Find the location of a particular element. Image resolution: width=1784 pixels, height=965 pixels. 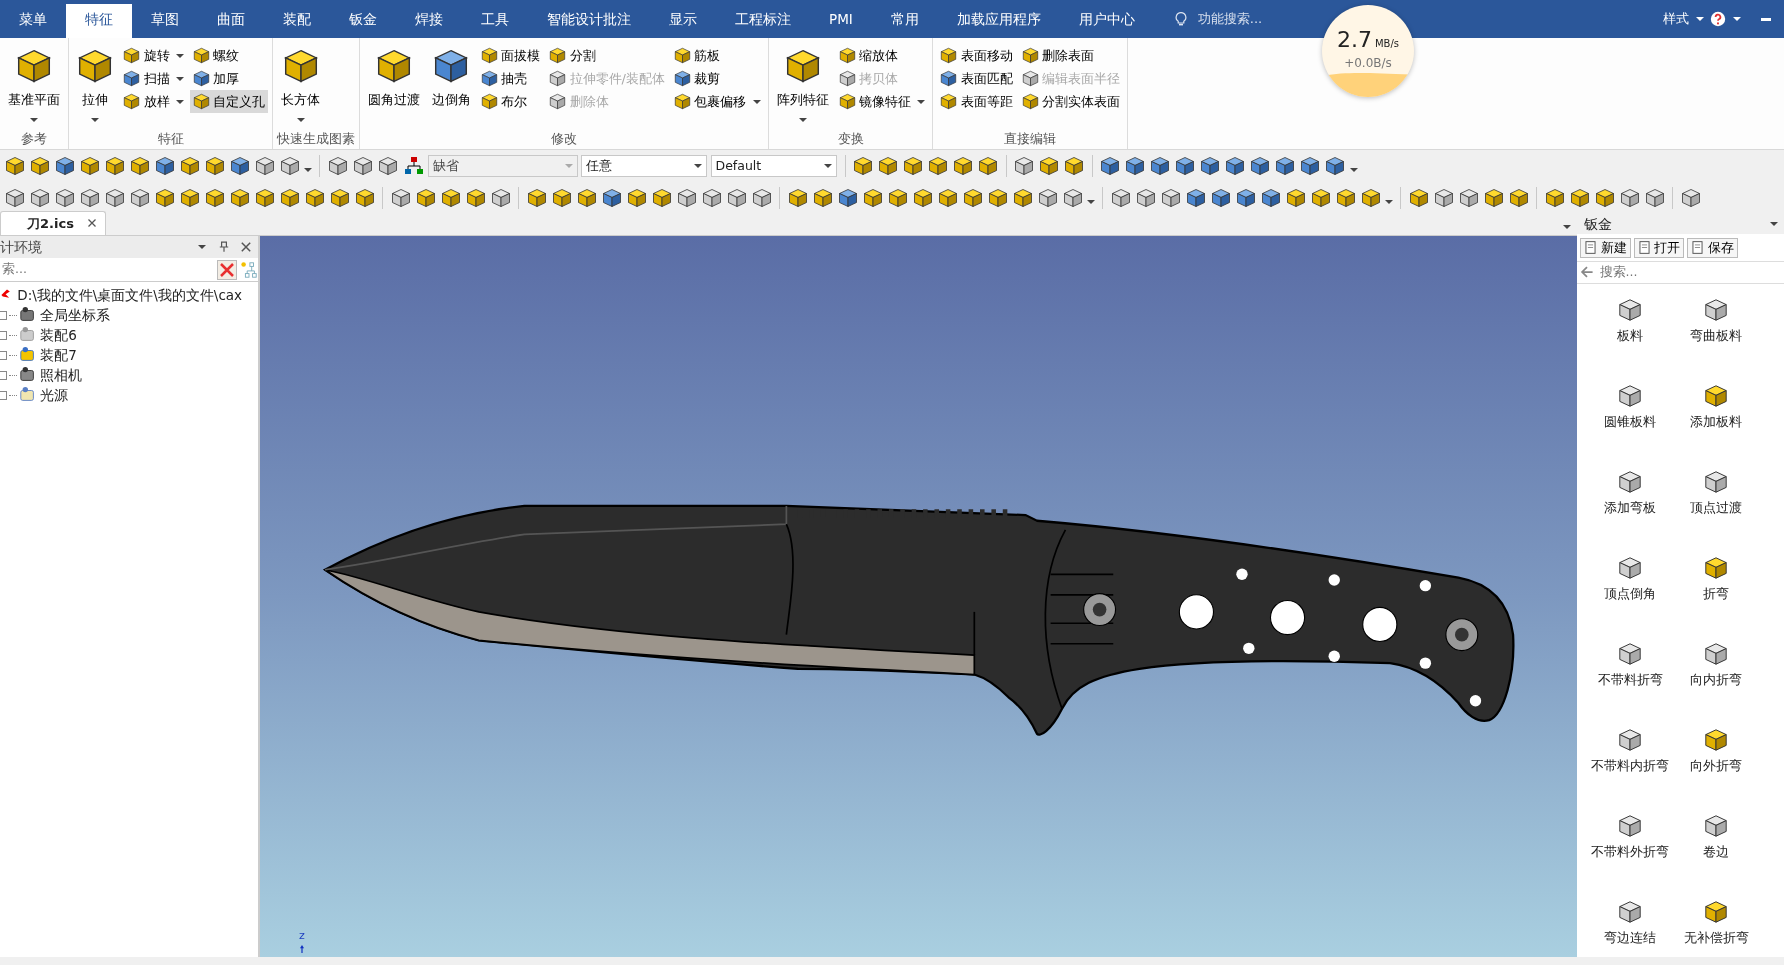

pin-icon is located at coordinates (223, 247).